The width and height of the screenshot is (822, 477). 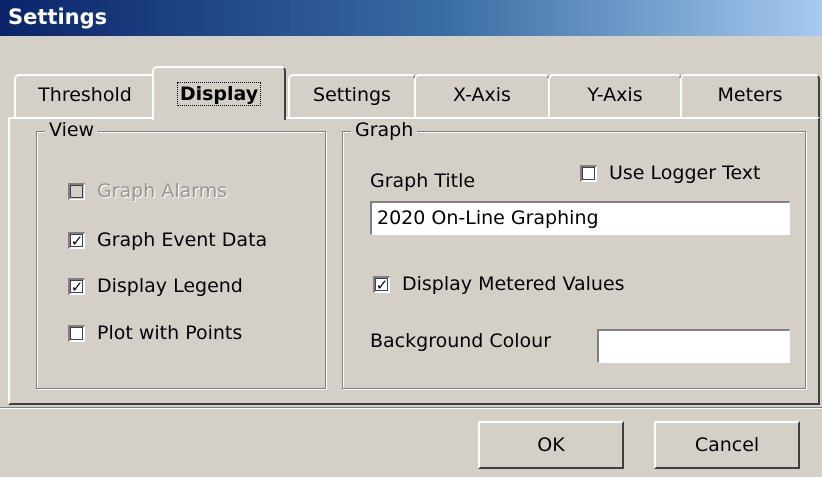 I want to click on tab-meters: Meters, so click(x=750, y=96).